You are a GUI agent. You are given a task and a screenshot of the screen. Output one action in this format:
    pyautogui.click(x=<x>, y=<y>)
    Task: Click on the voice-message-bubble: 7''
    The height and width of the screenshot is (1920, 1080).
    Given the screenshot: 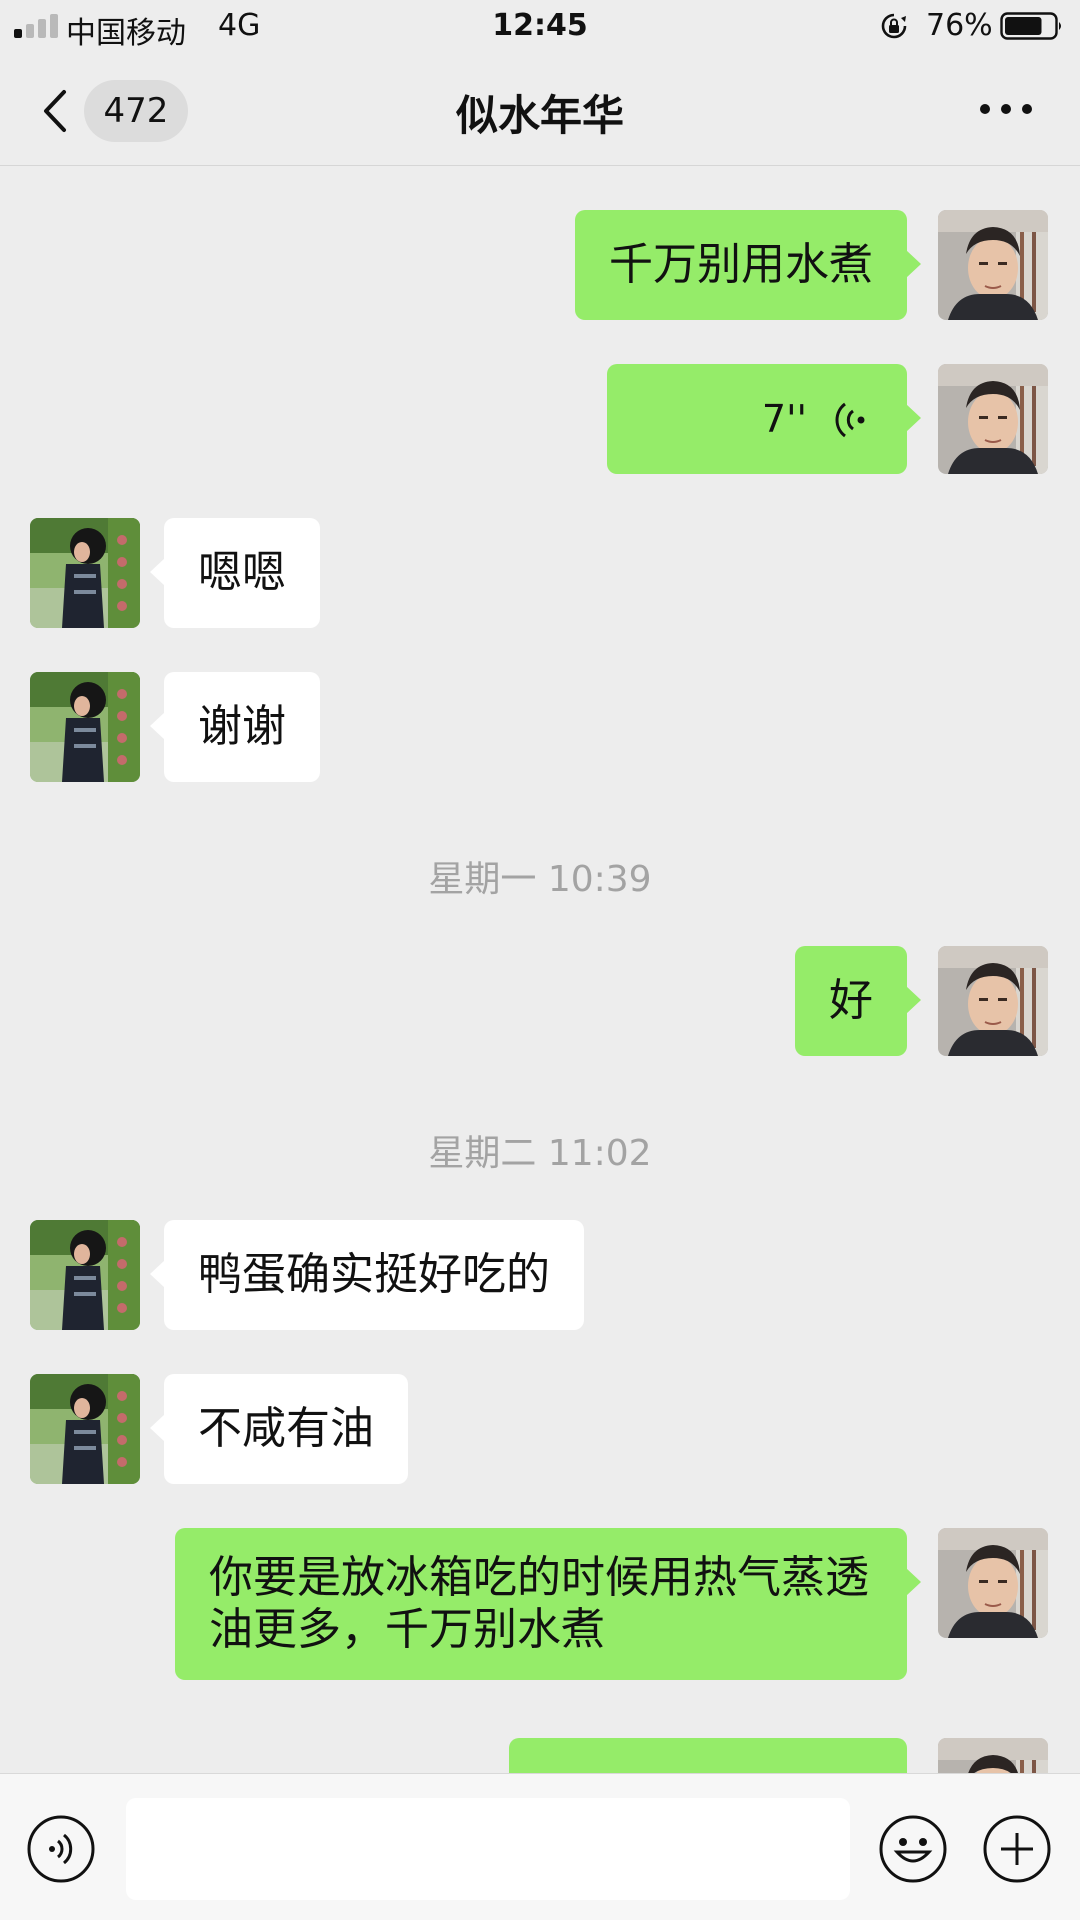 What is the action you would take?
    pyautogui.click(x=764, y=419)
    